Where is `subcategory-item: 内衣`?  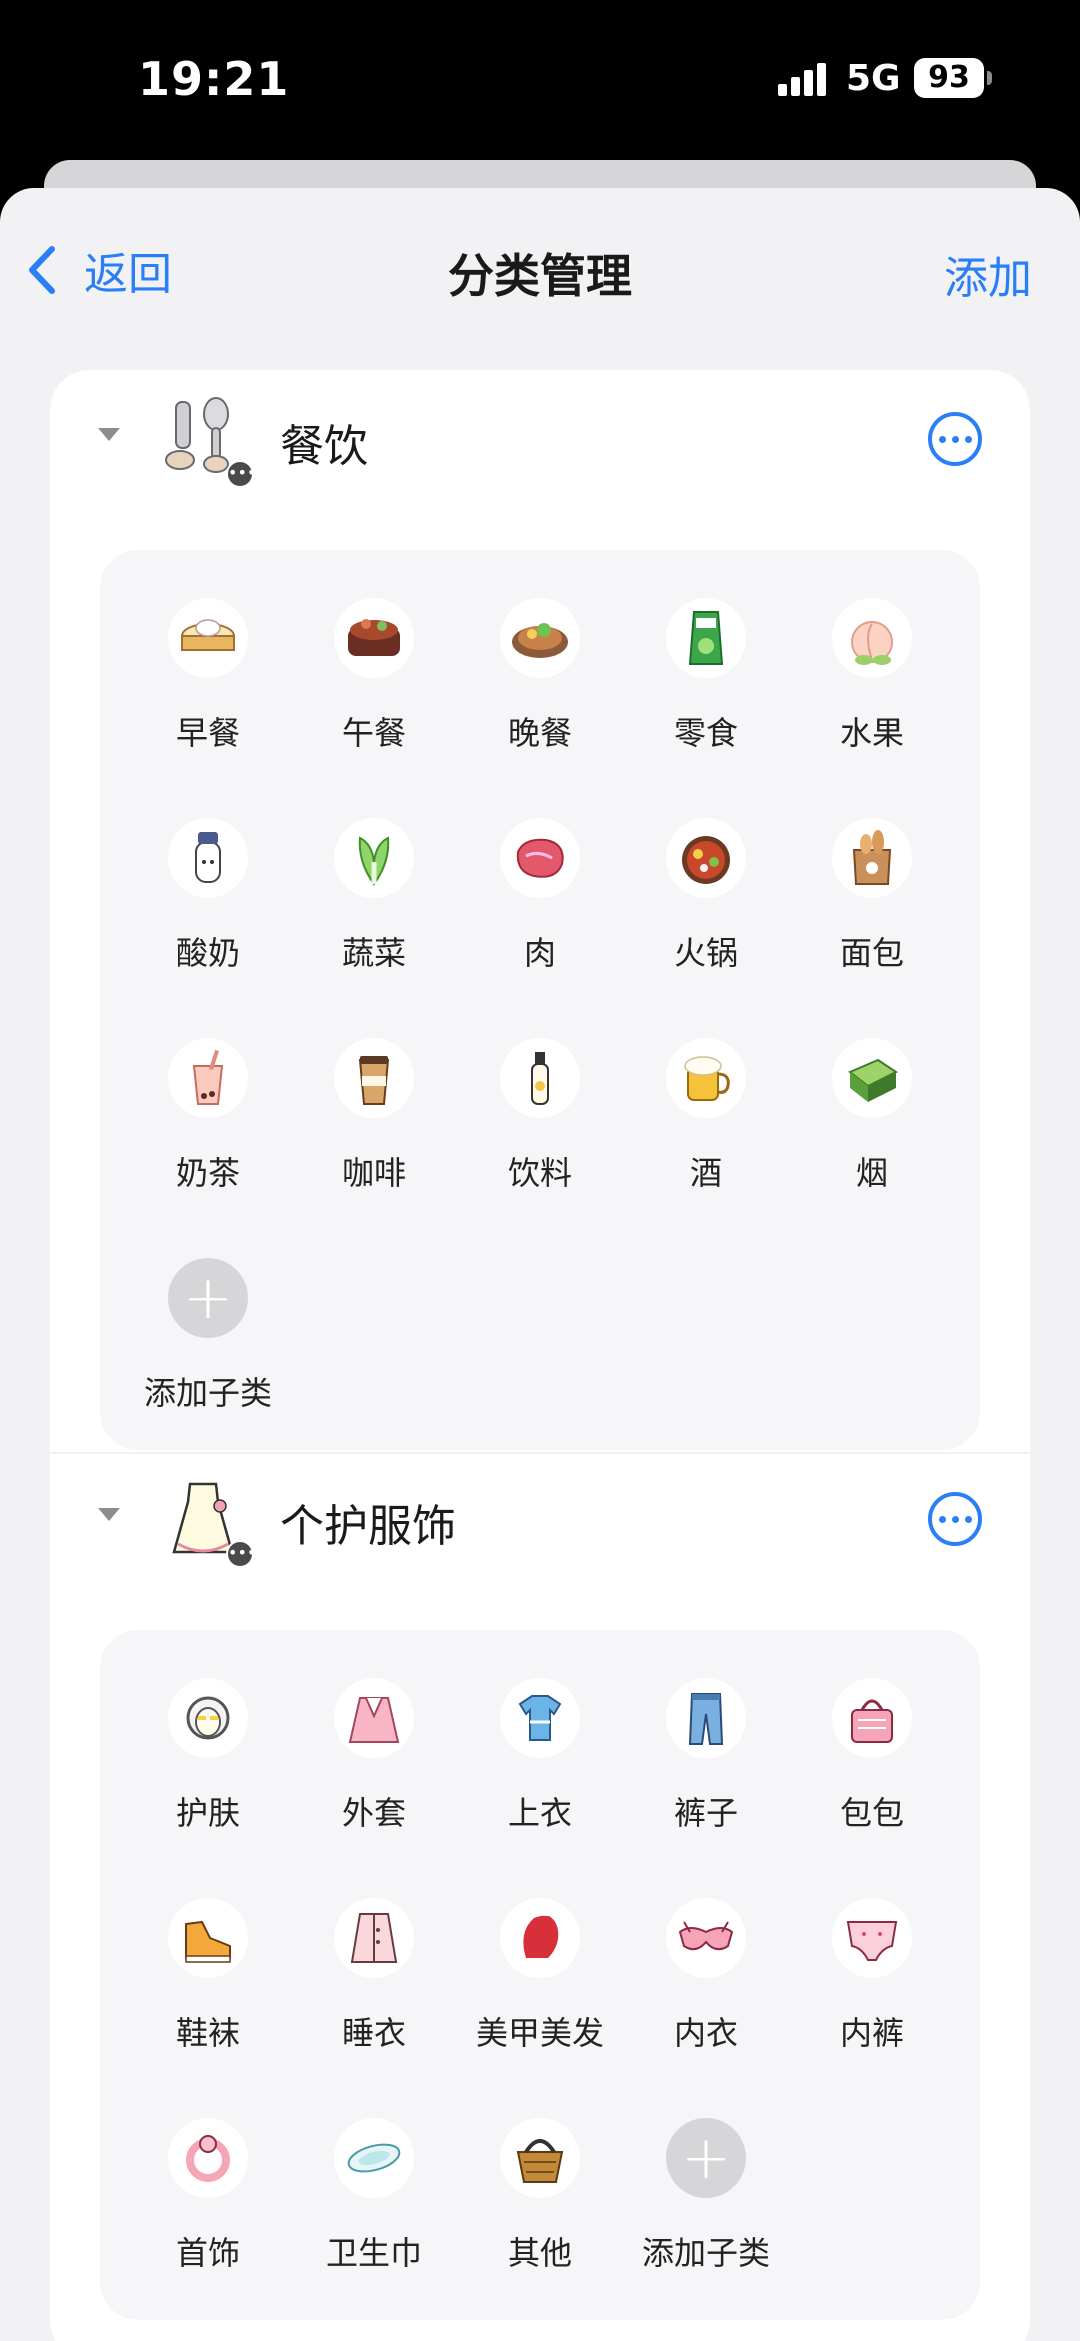
subcategory-item: 内衣 is located at coordinates (706, 1960).